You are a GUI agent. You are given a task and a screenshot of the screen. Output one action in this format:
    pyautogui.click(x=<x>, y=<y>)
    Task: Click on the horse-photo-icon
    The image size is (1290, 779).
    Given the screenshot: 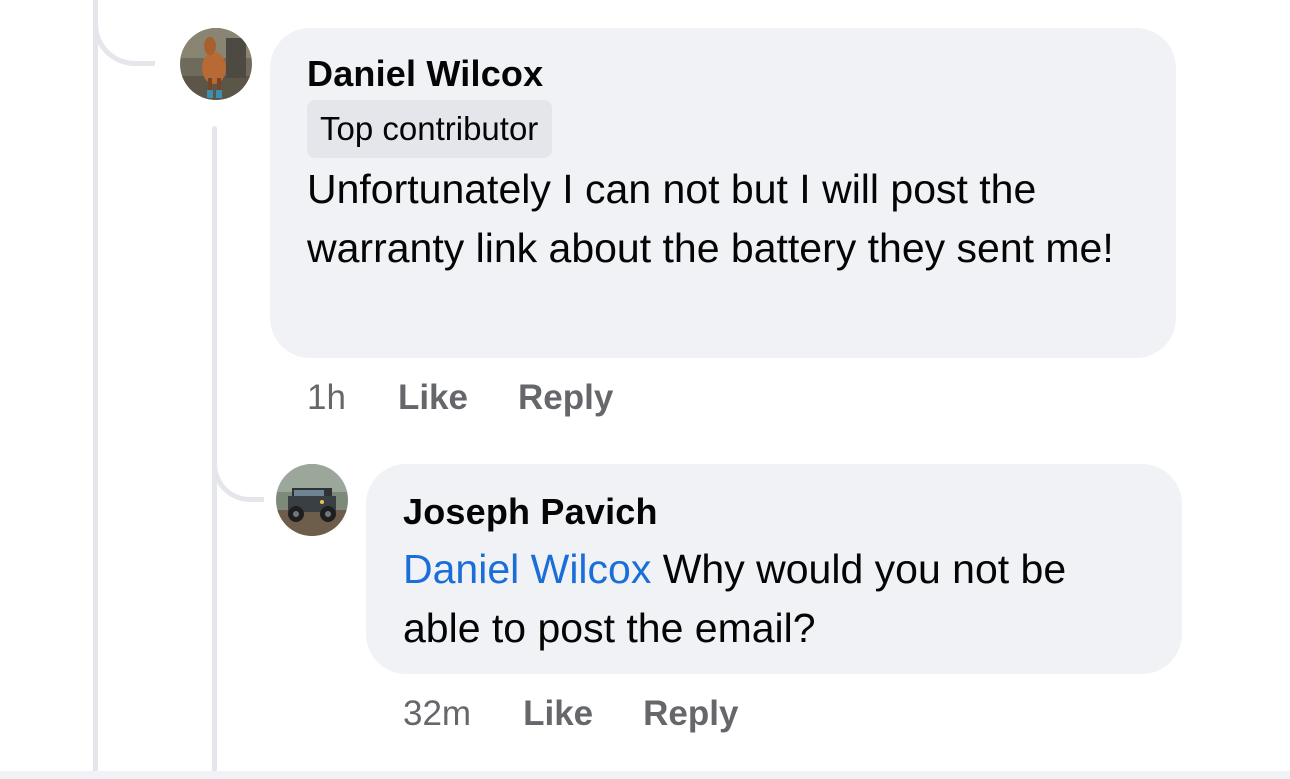 What is the action you would take?
    pyautogui.click(x=216, y=64)
    